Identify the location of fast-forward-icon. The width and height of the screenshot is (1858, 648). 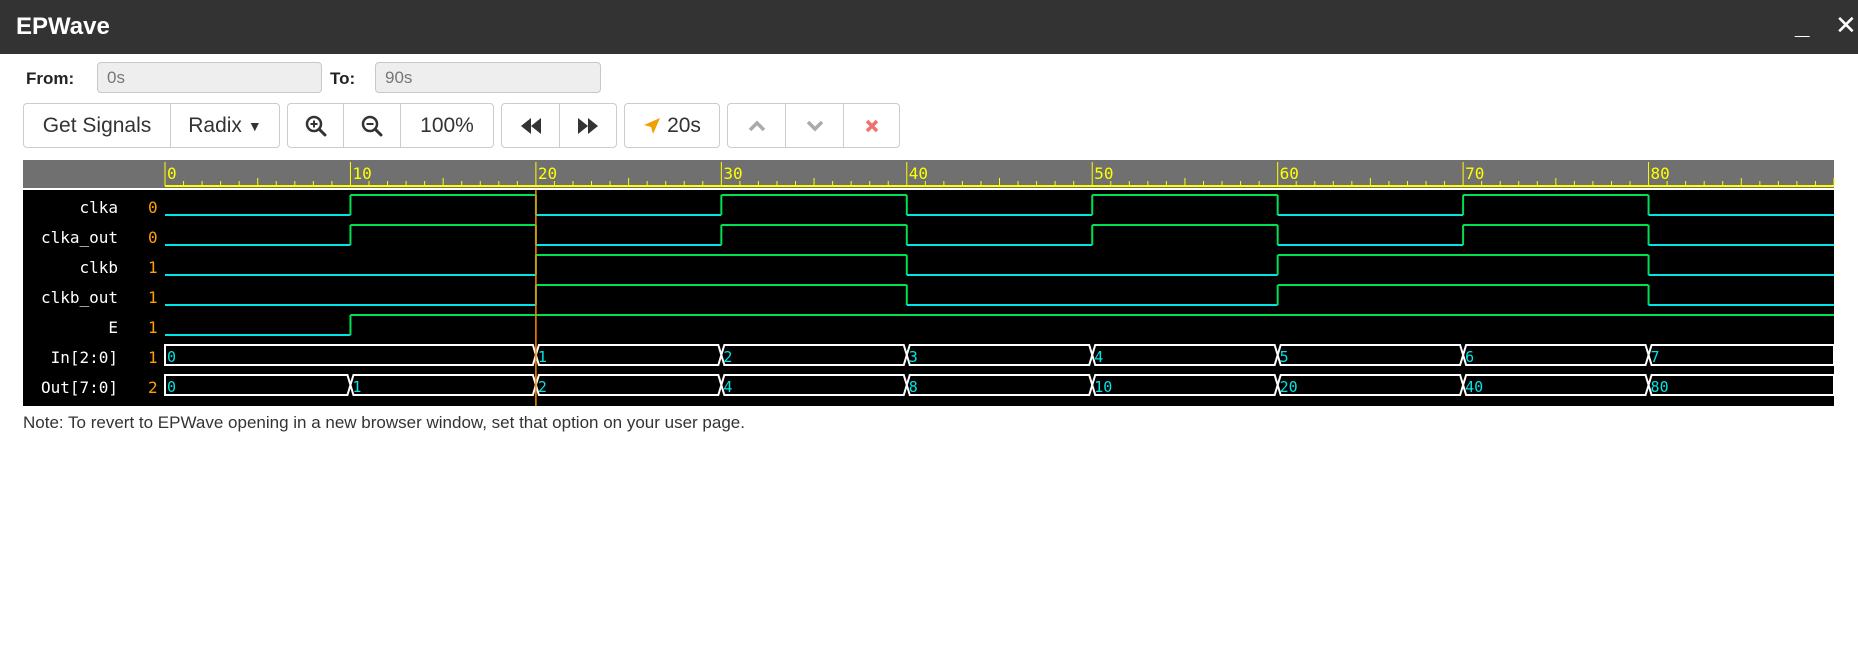
(588, 125).